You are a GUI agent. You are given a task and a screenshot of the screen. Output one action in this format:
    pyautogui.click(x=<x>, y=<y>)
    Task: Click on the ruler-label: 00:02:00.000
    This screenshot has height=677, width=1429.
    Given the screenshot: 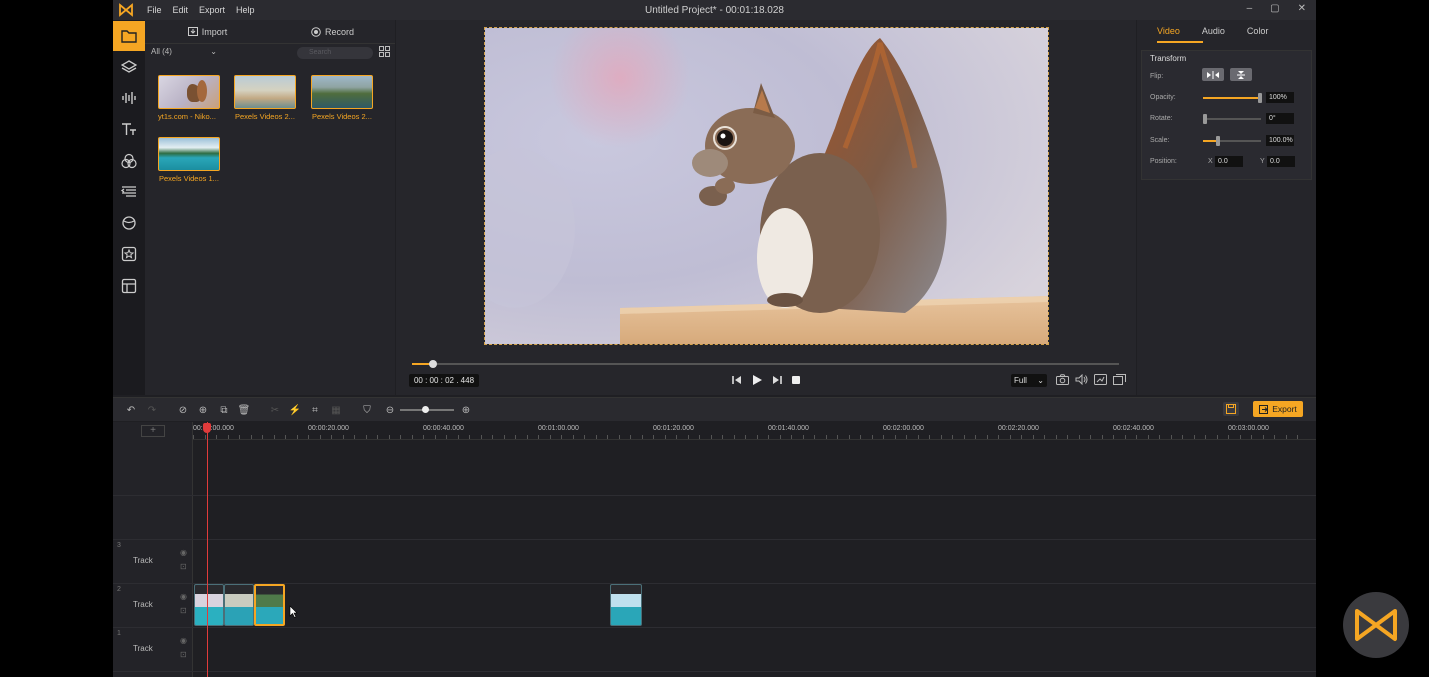 What is the action you would take?
    pyautogui.click(x=903, y=428)
    